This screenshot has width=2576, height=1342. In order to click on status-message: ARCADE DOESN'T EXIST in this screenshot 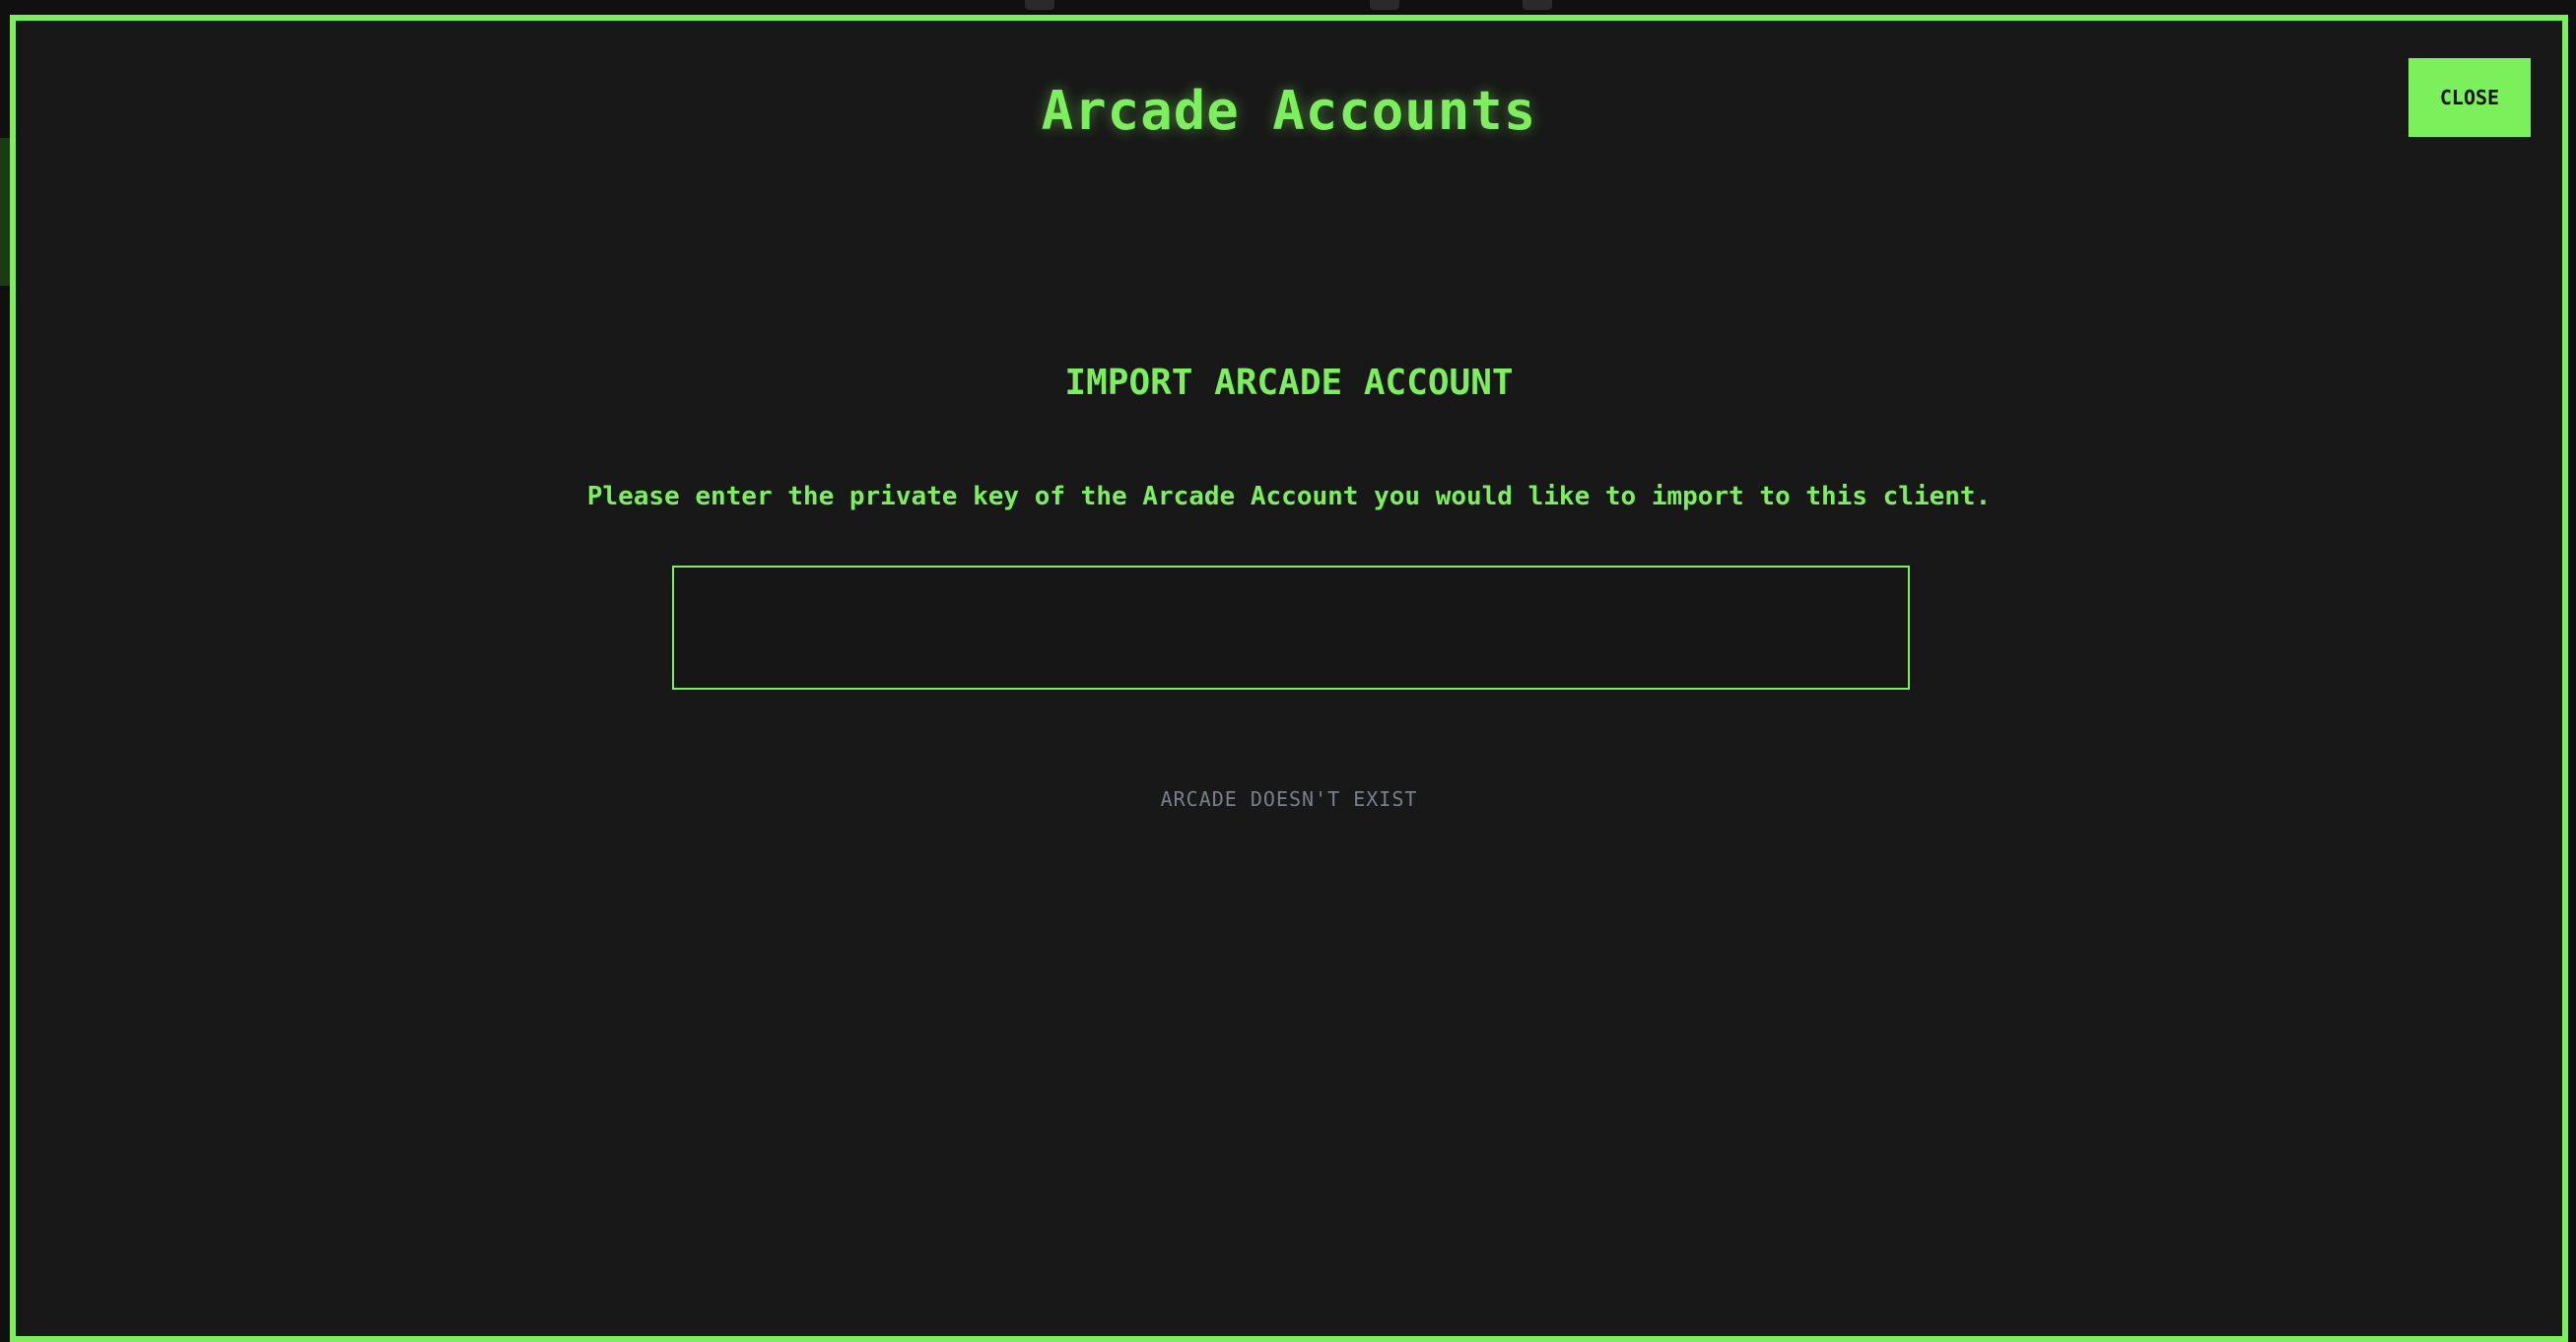, I will do `click(1289, 799)`.